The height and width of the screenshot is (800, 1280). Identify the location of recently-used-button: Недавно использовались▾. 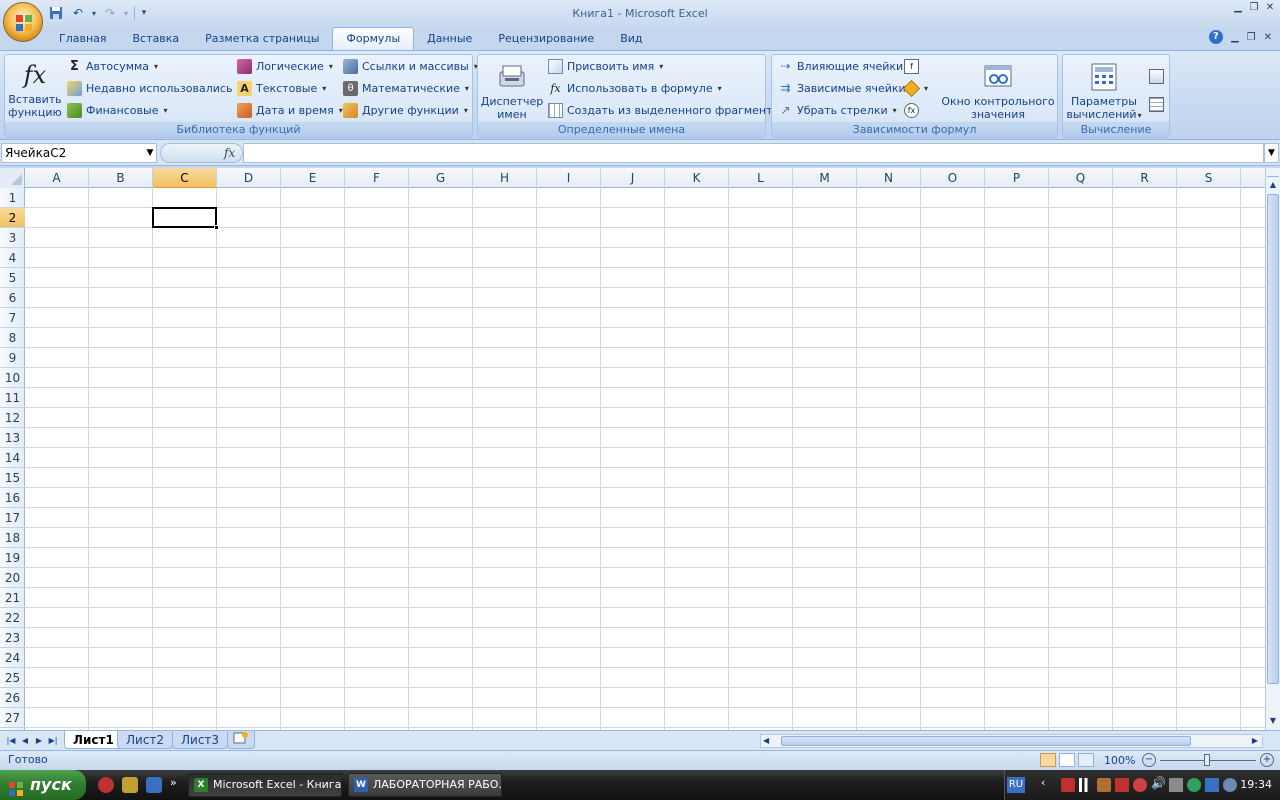
(154, 88).